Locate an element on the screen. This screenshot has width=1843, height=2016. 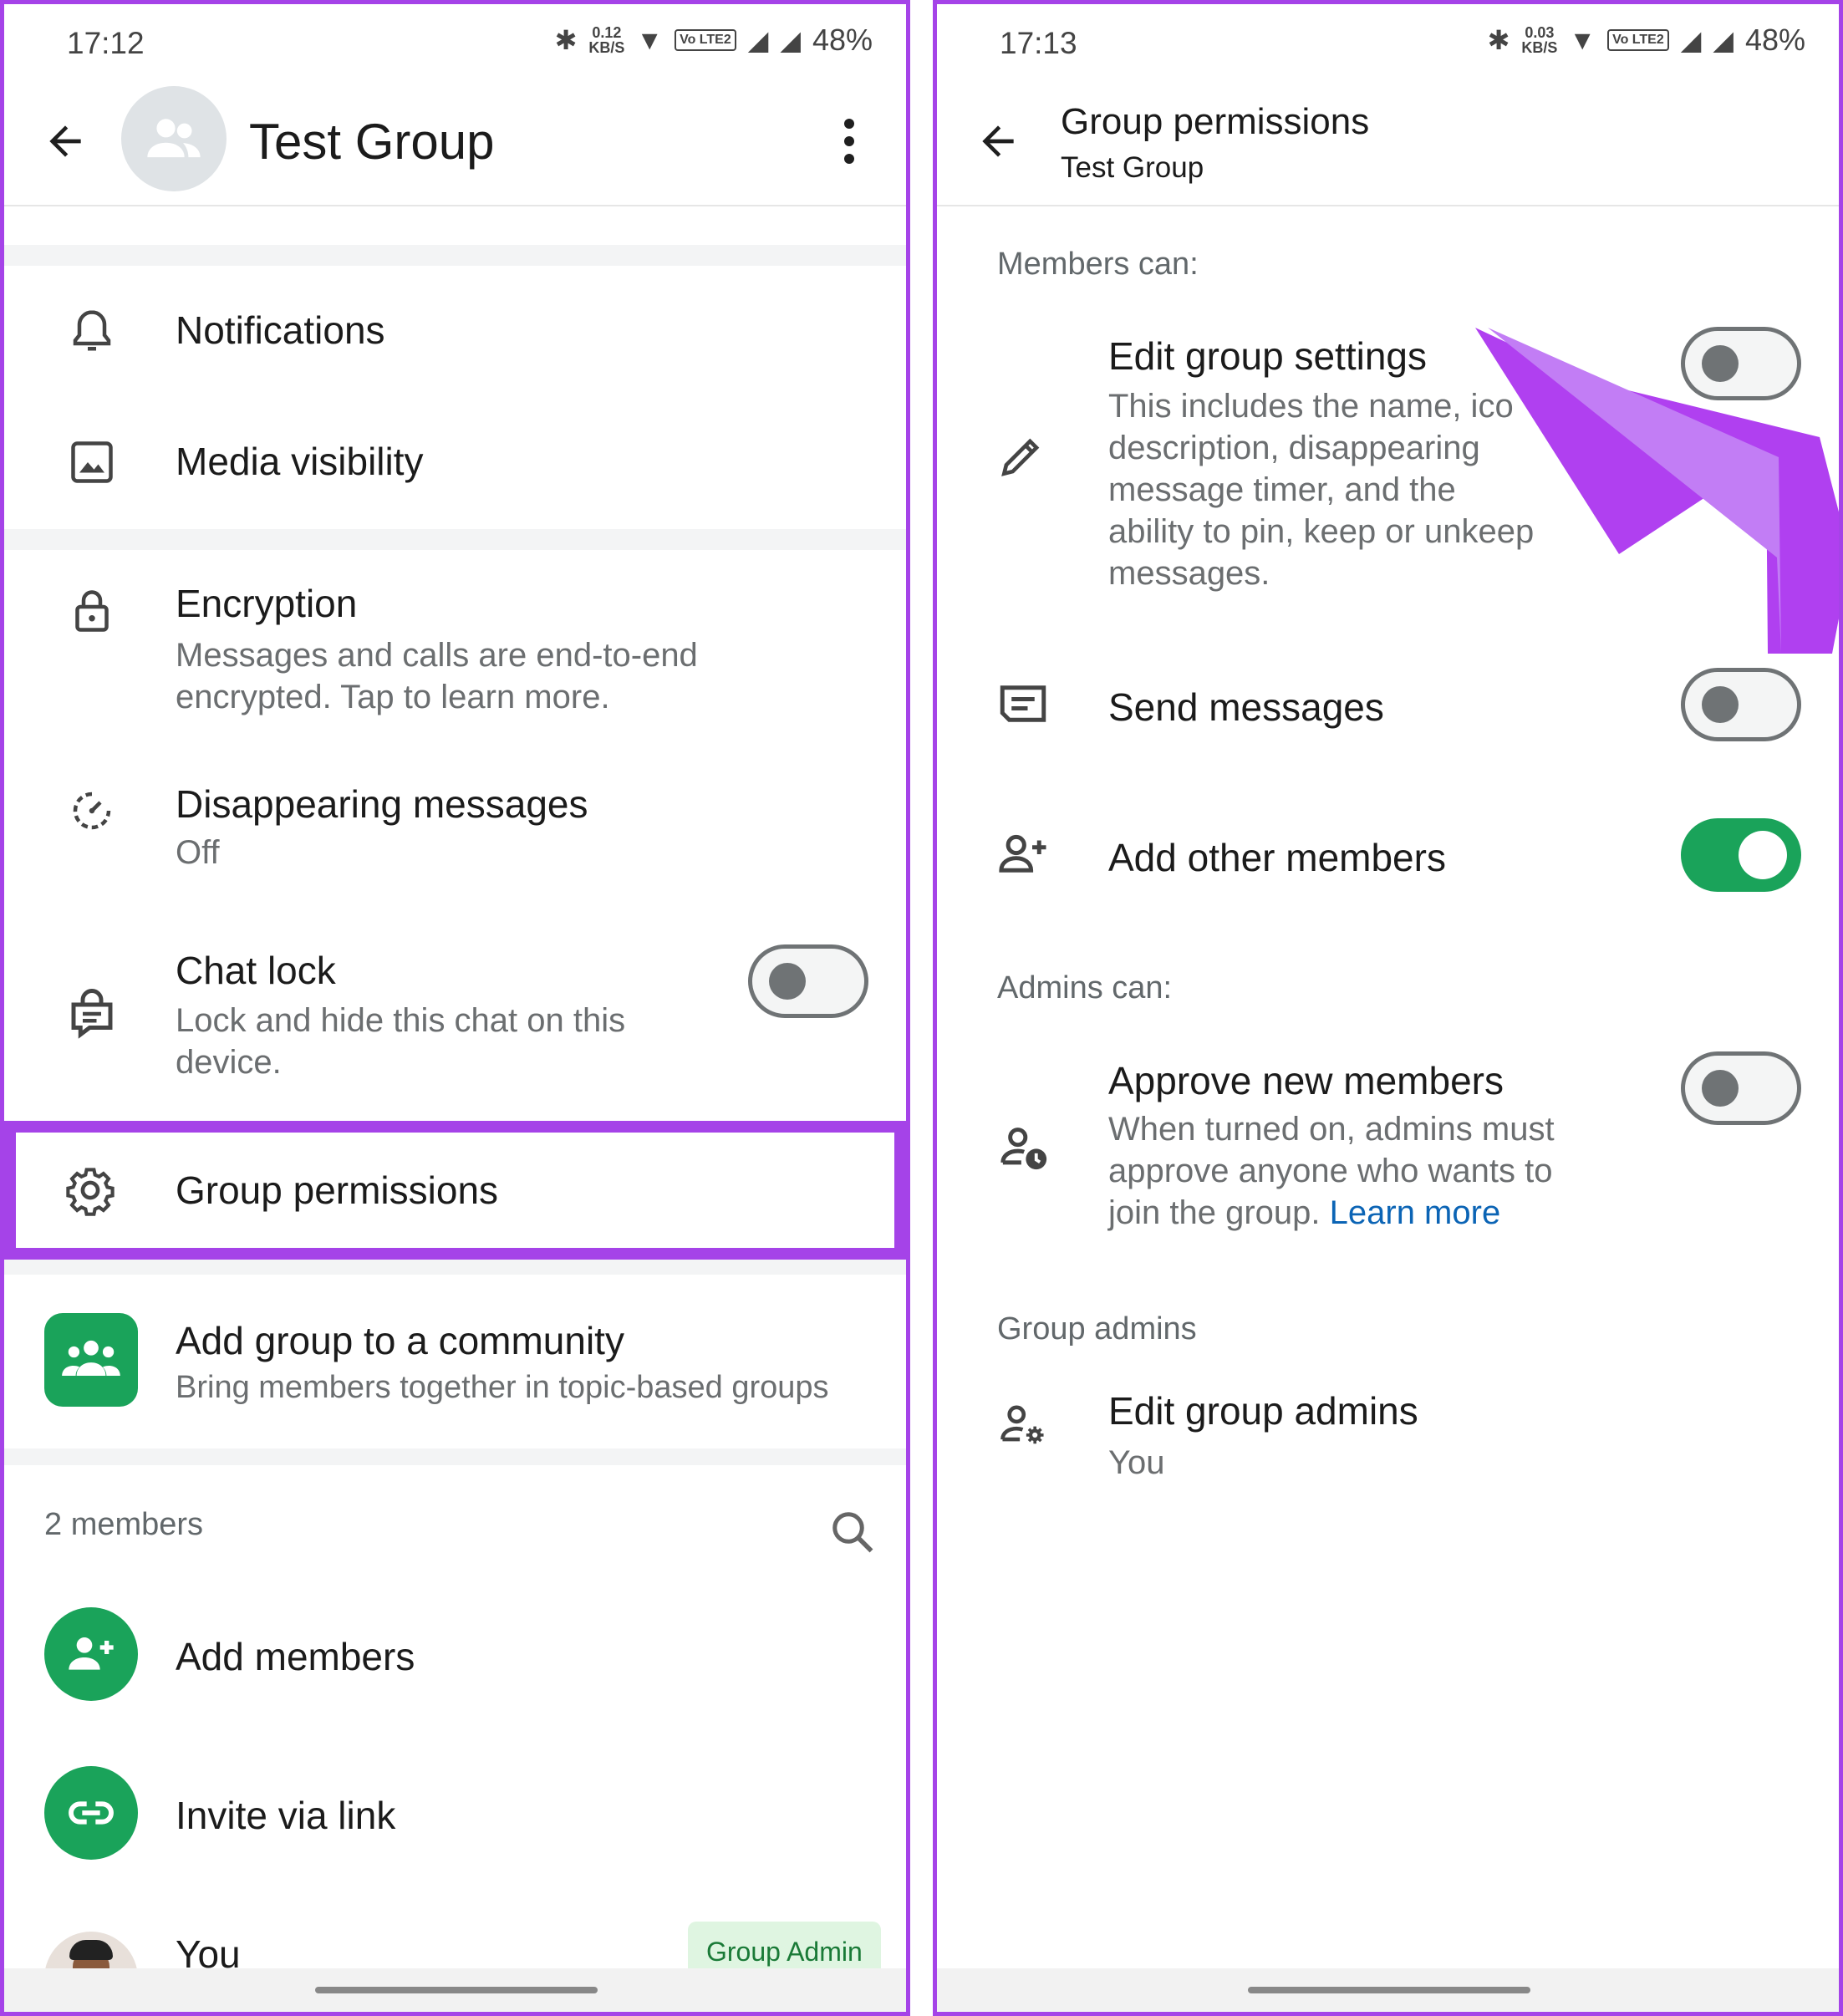
disappearing-messages-label: Disappearing messages is located at coordinates (382, 804).